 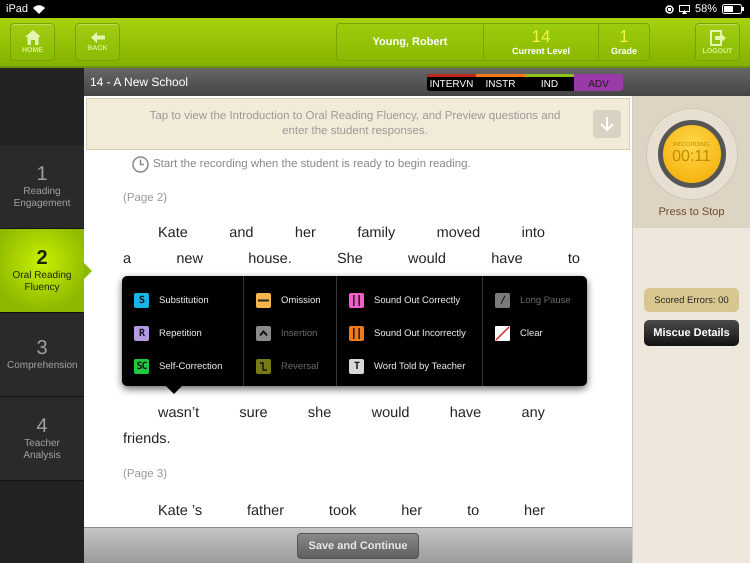 I want to click on page-label: (Page 3), so click(x=145, y=474).